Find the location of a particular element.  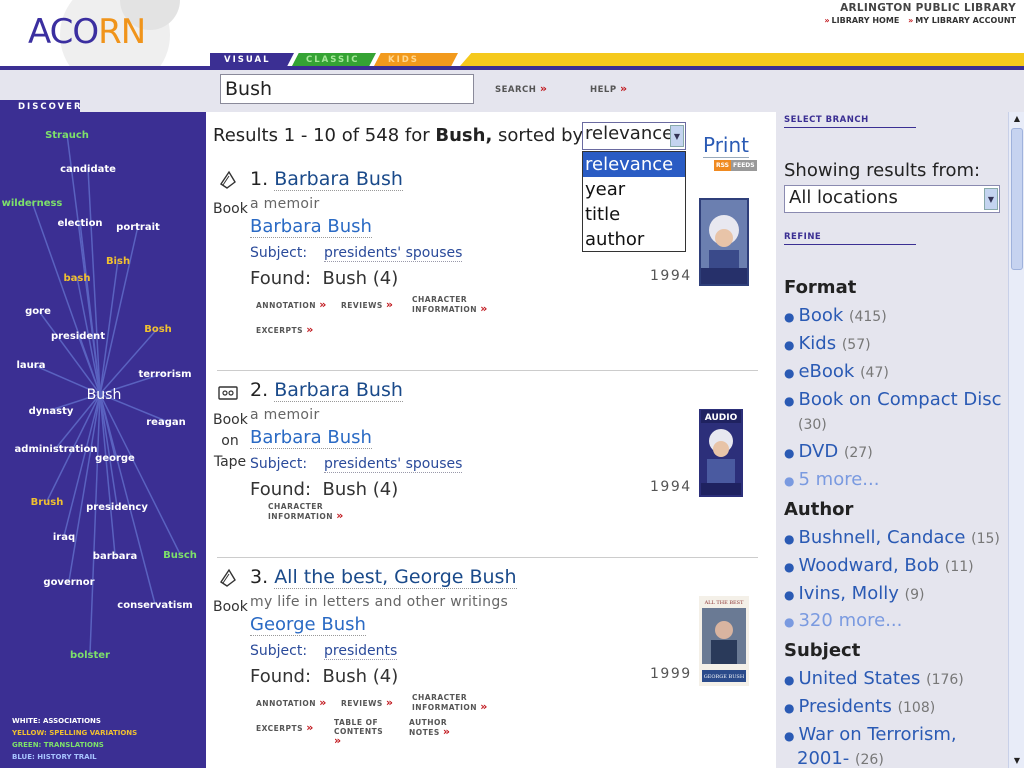

facet-item: ● War on Terrorism, is located at coordinates (870, 734).